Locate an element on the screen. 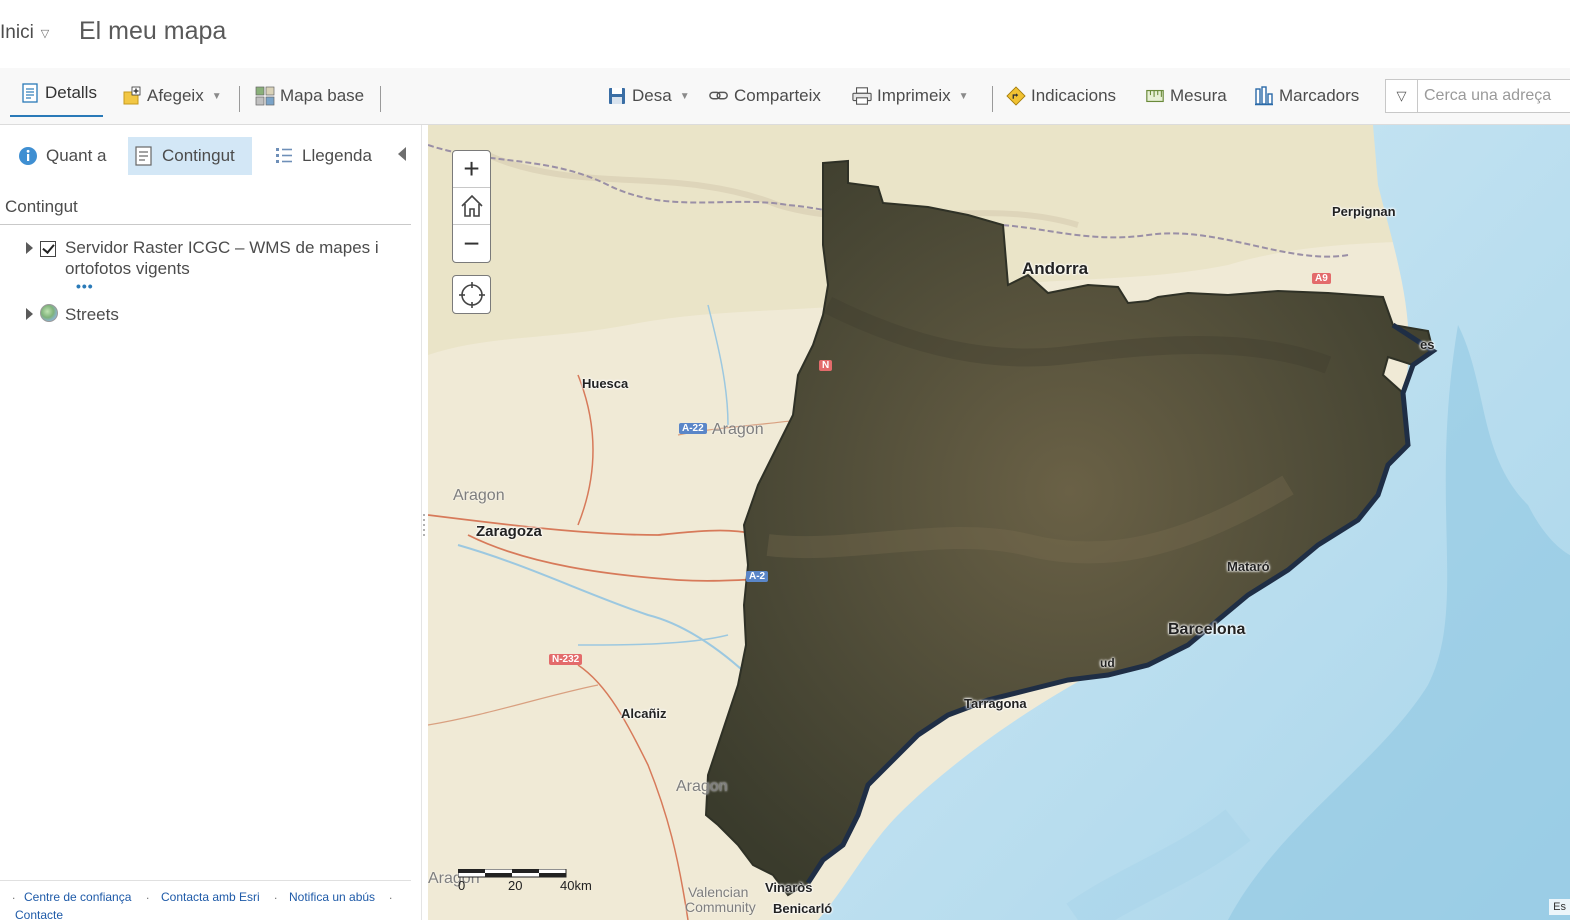 The width and height of the screenshot is (1570, 922). map-label-tarragona: Tarragona is located at coordinates (995, 703).